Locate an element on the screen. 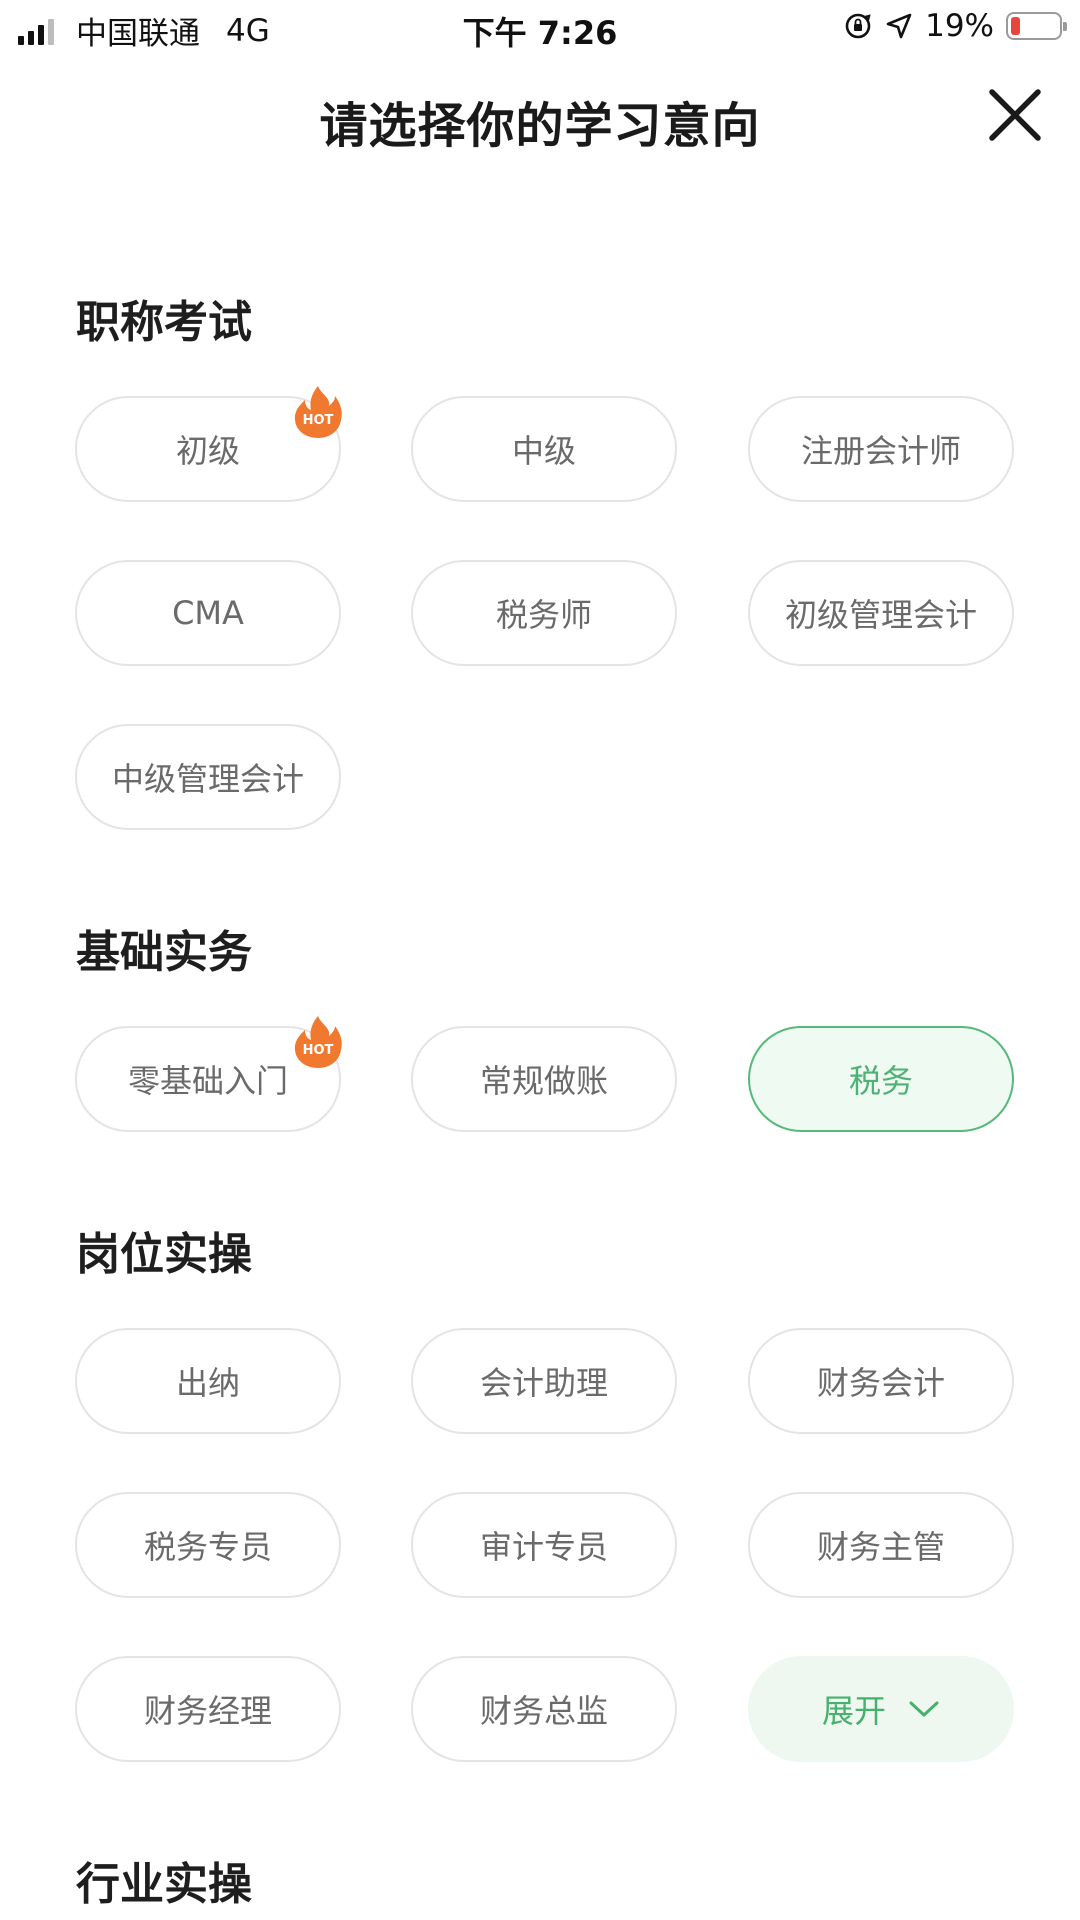 The image size is (1080, 1920). chip-finance-supervisor: 财务主管 is located at coordinates (881, 1545).